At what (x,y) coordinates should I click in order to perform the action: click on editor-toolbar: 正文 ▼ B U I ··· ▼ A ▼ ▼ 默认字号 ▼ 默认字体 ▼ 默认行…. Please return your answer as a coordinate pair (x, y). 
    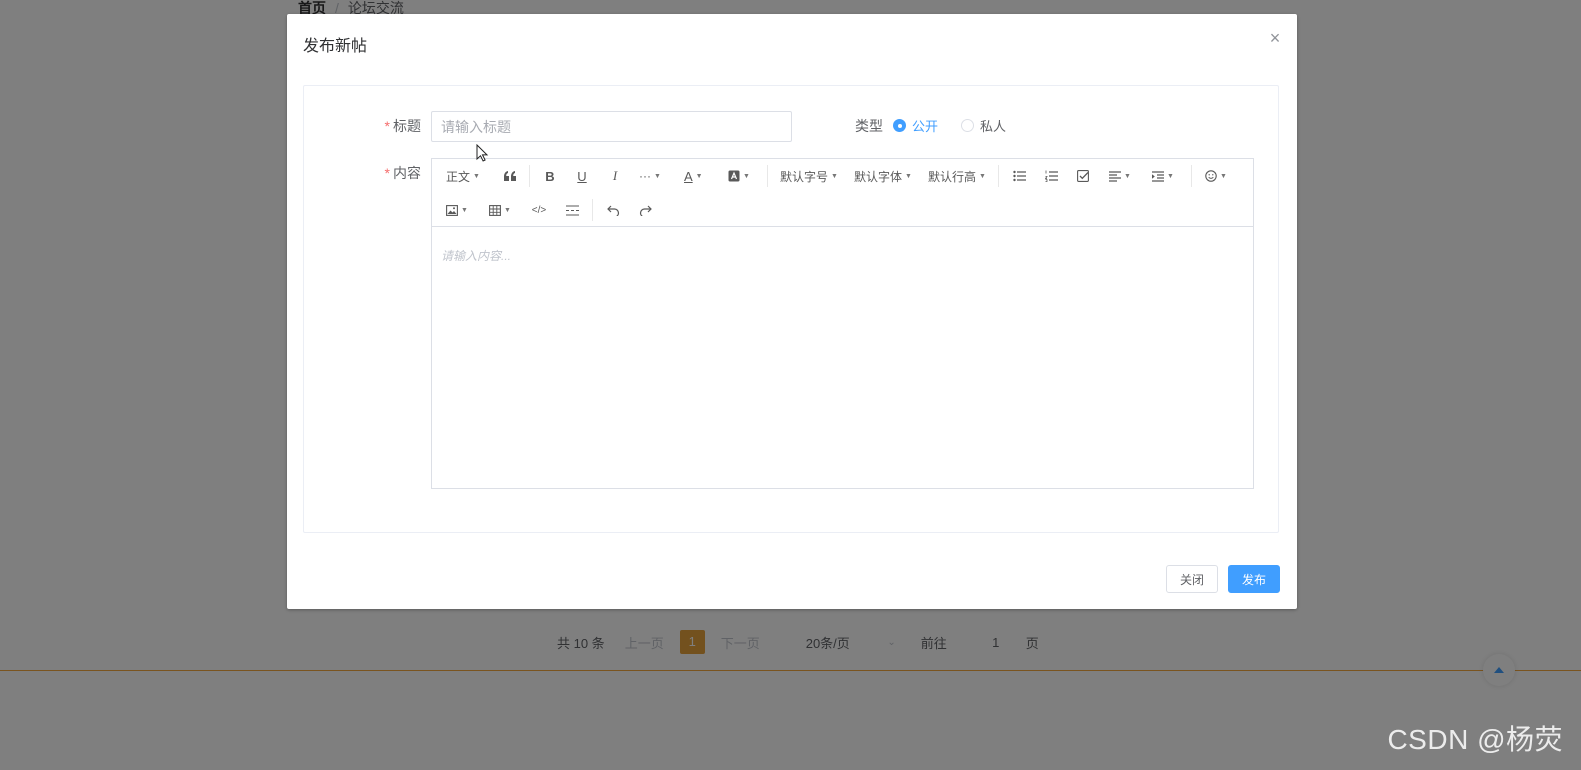
    Looking at the image, I should click on (842, 193).